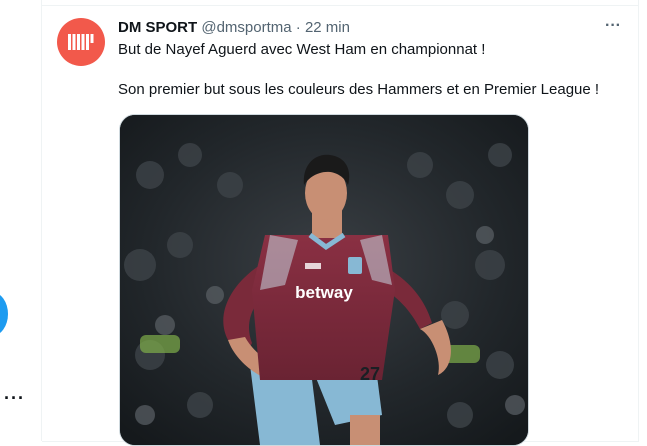 Image resolution: width=647 pixels, height=446 pixels. Describe the element at coordinates (246, 27) in the screenshot. I see `author-handle: @dmsportma` at that location.